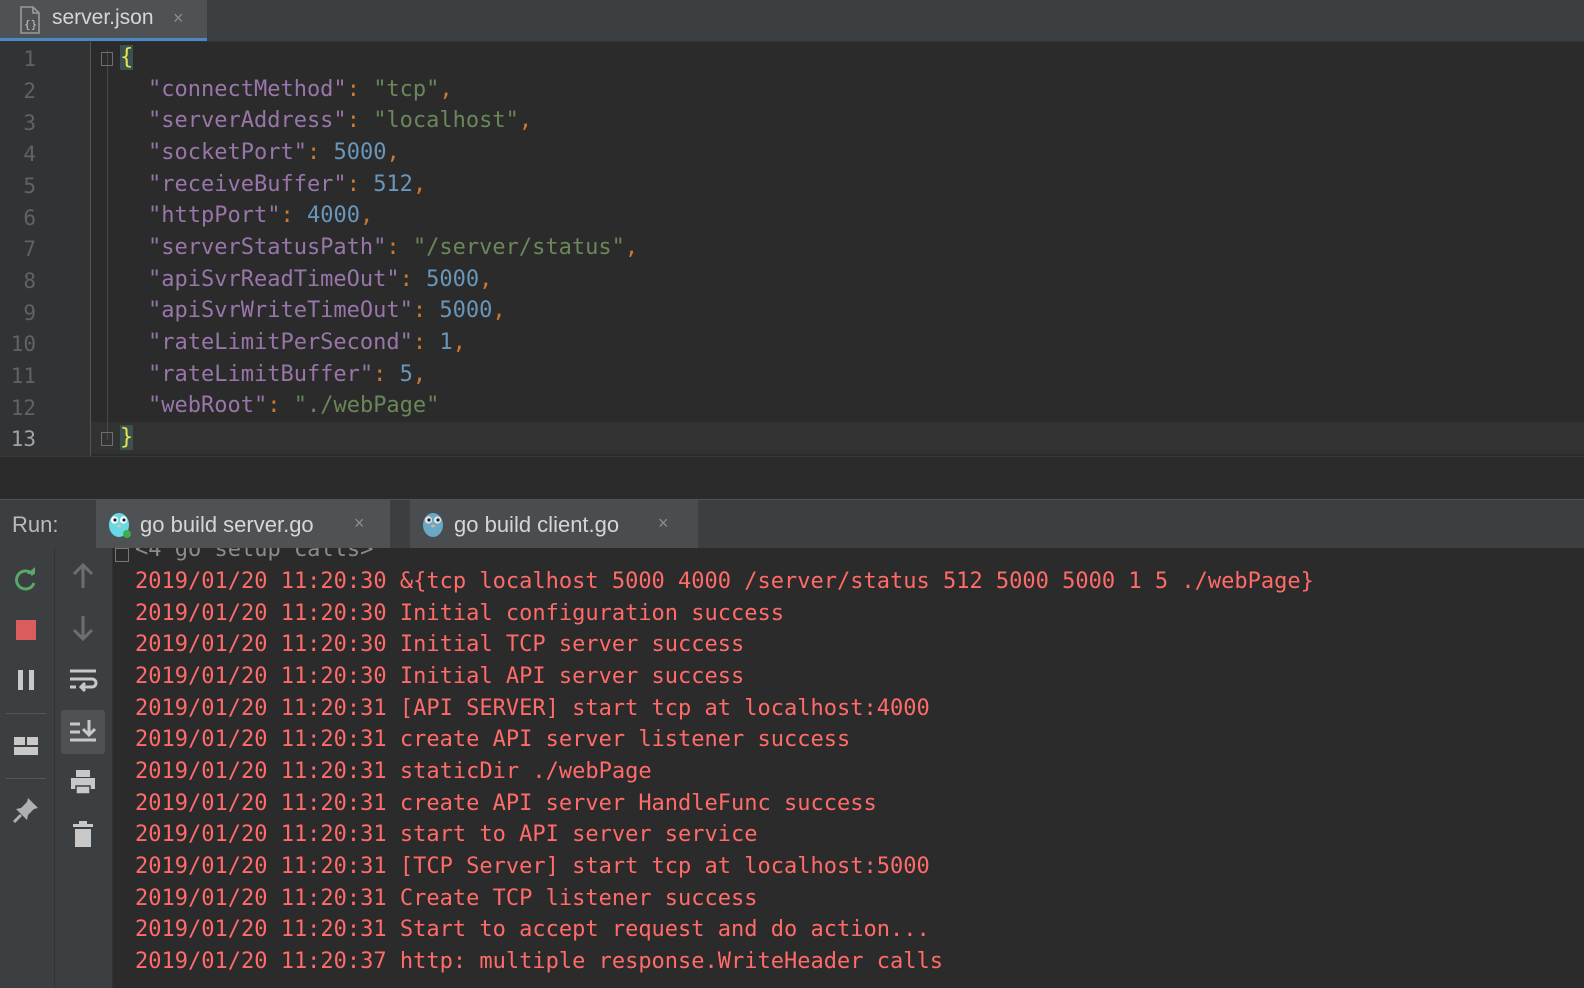 This screenshot has height=988, width=1584. Describe the element at coordinates (107, 245) in the screenshot. I see `fold-guide` at that location.